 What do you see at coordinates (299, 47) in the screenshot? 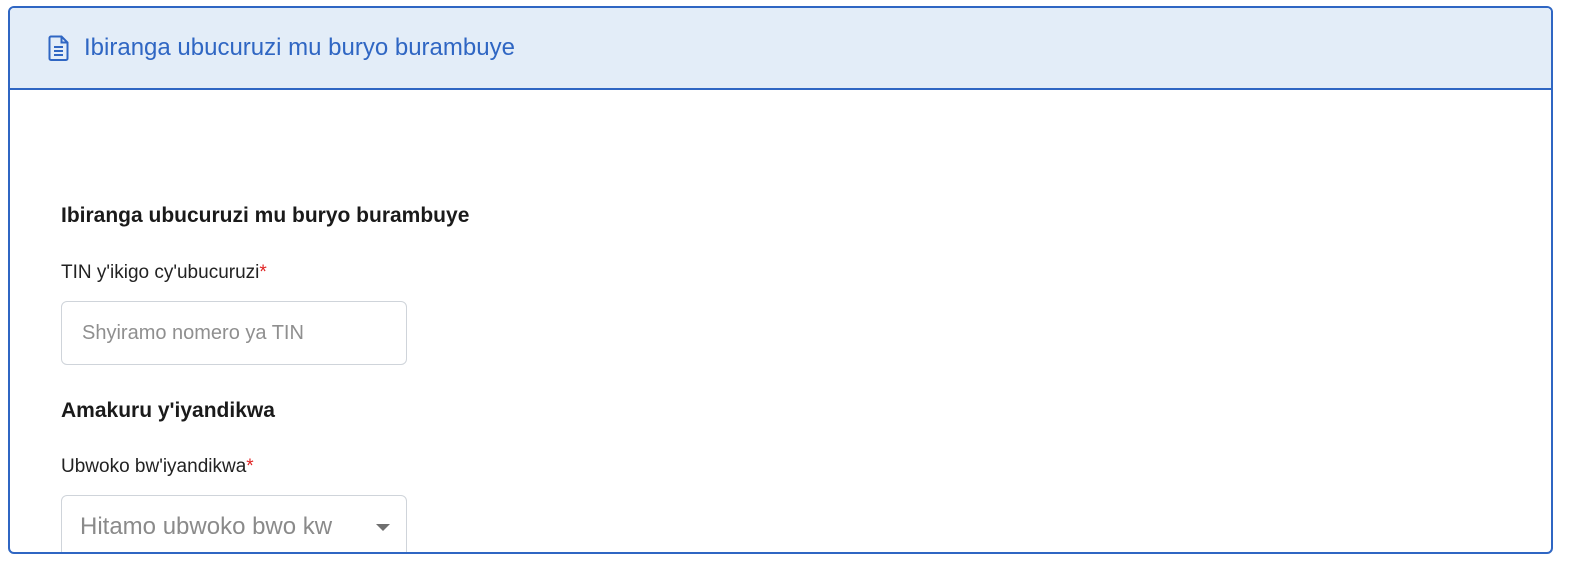
I see `card-title: Ibiranga ubucuruzi mu buryo burambuye` at bounding box center [299, 47].